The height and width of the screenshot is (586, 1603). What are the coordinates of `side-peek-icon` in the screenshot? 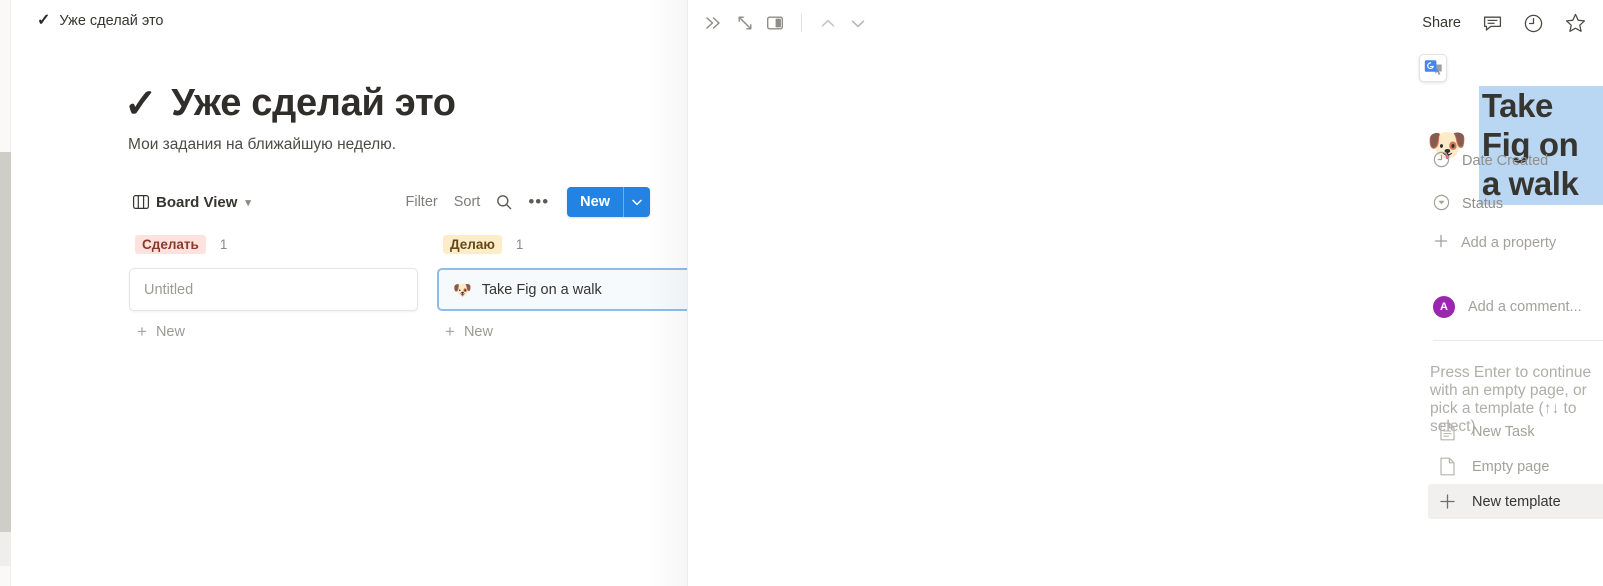 It's located at (775, 23).